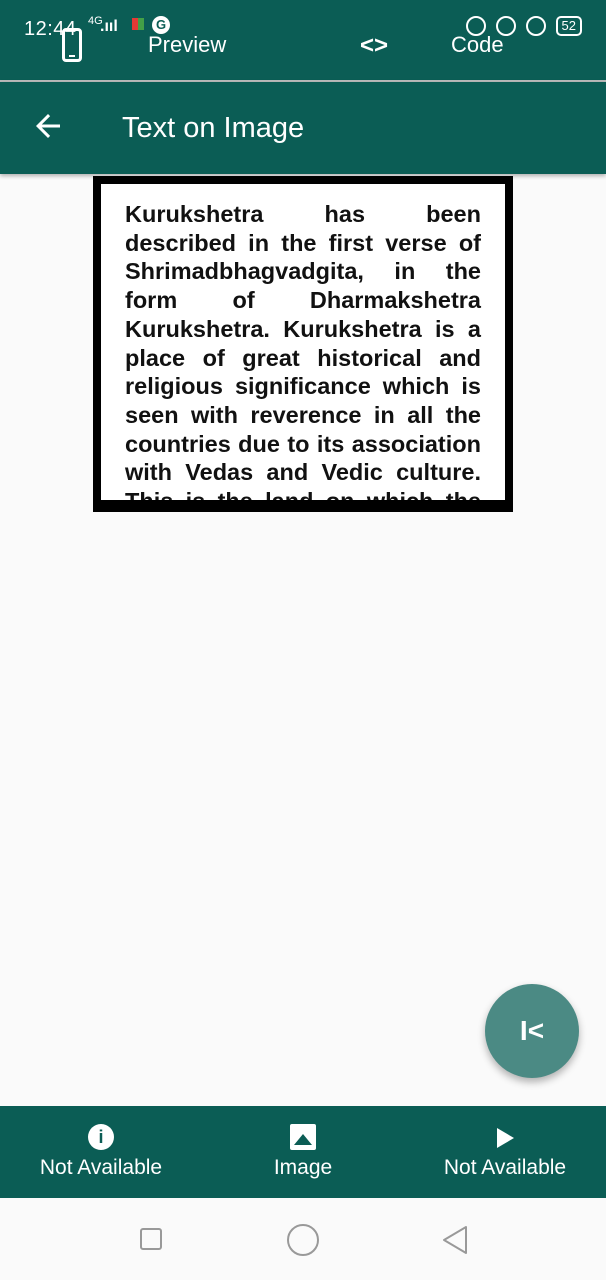 This screenshot has height=1280, width=606. I want to click on signal-icon: .ııl, so click(109, 26).